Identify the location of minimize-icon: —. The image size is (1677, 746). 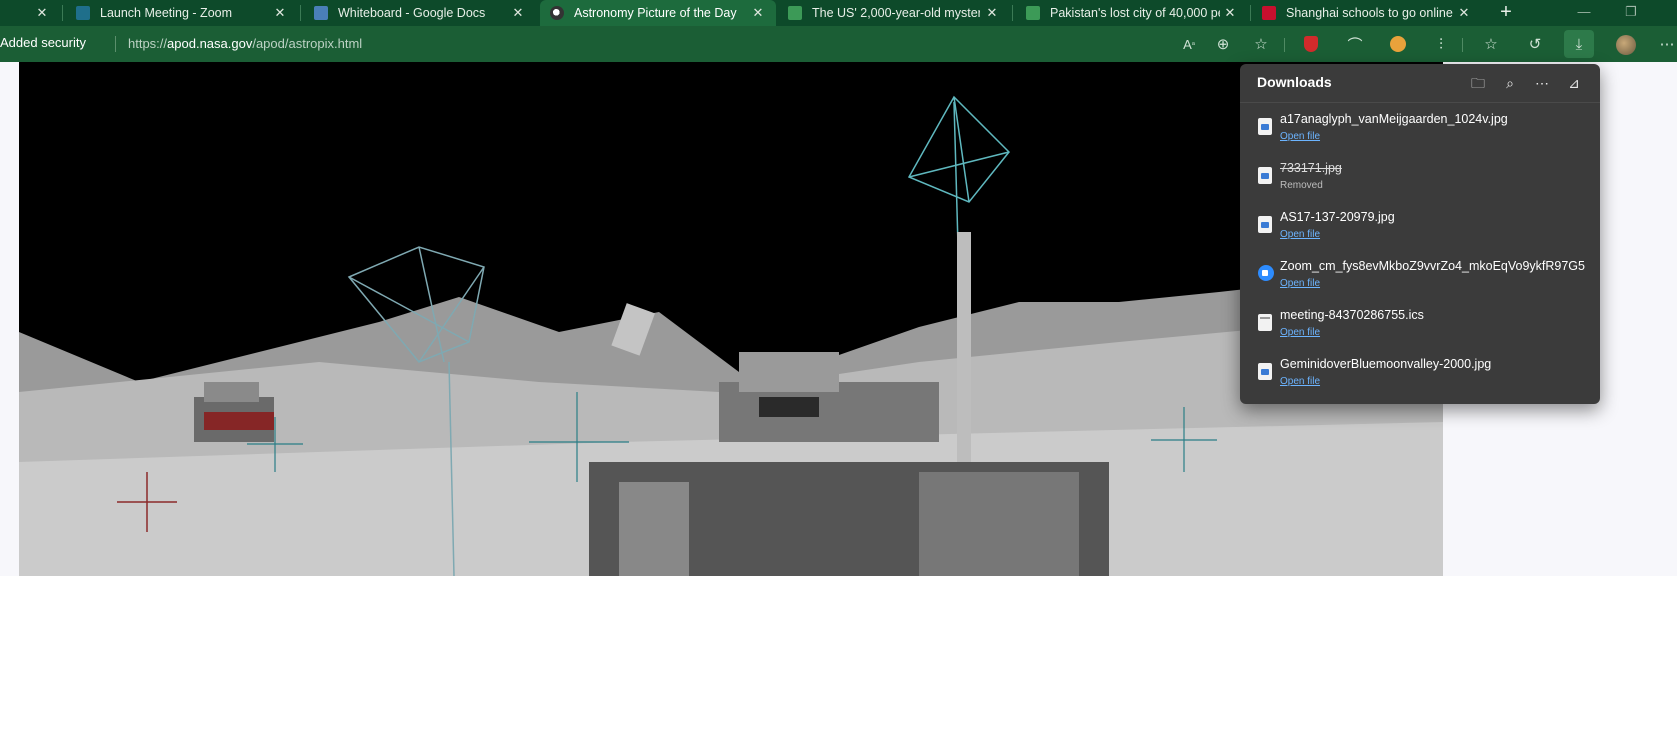
(1584, 11).